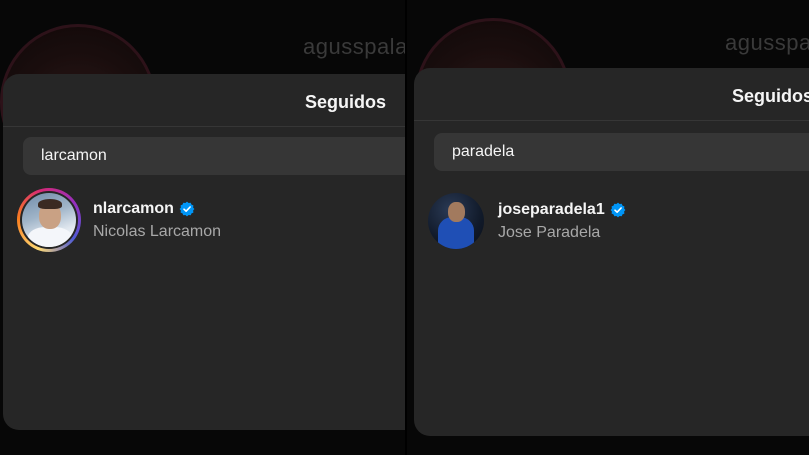  I want to click on result-username: joseparadela1, so click(551, 210).